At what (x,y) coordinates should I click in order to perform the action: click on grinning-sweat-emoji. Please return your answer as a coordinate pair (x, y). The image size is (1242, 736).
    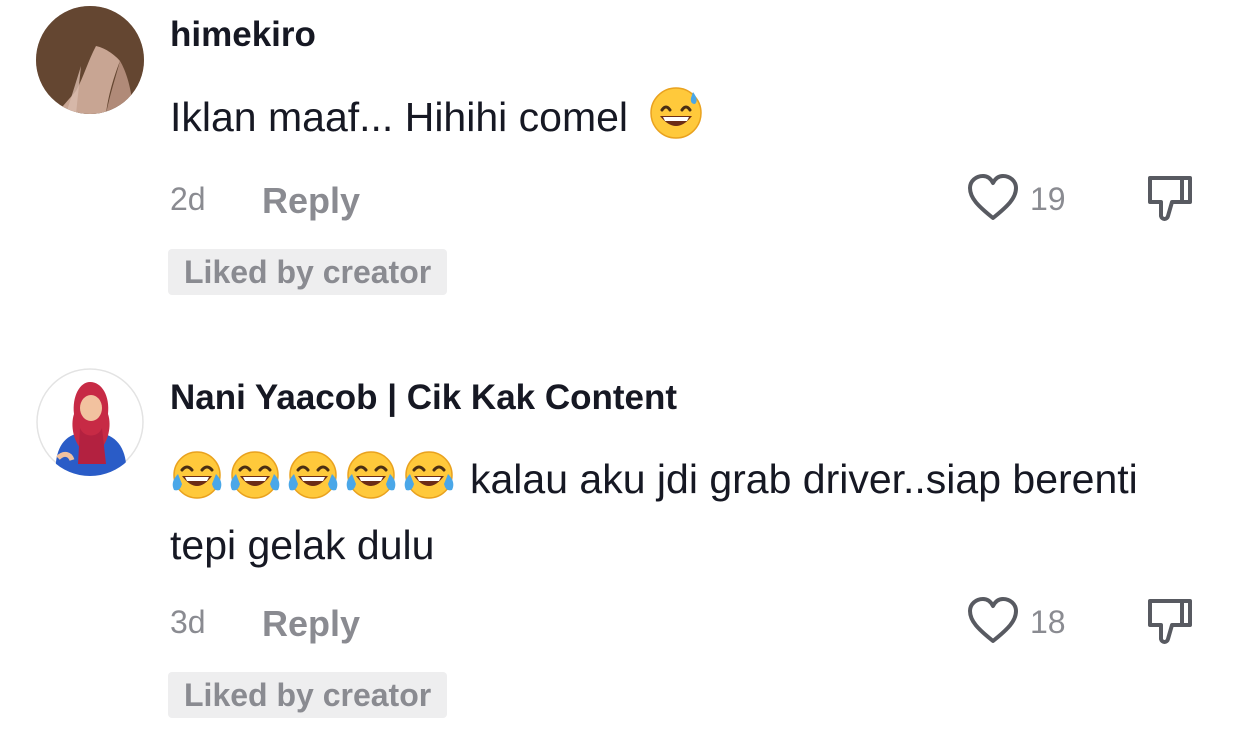
    Looking at the image, I should click on (676, 113).